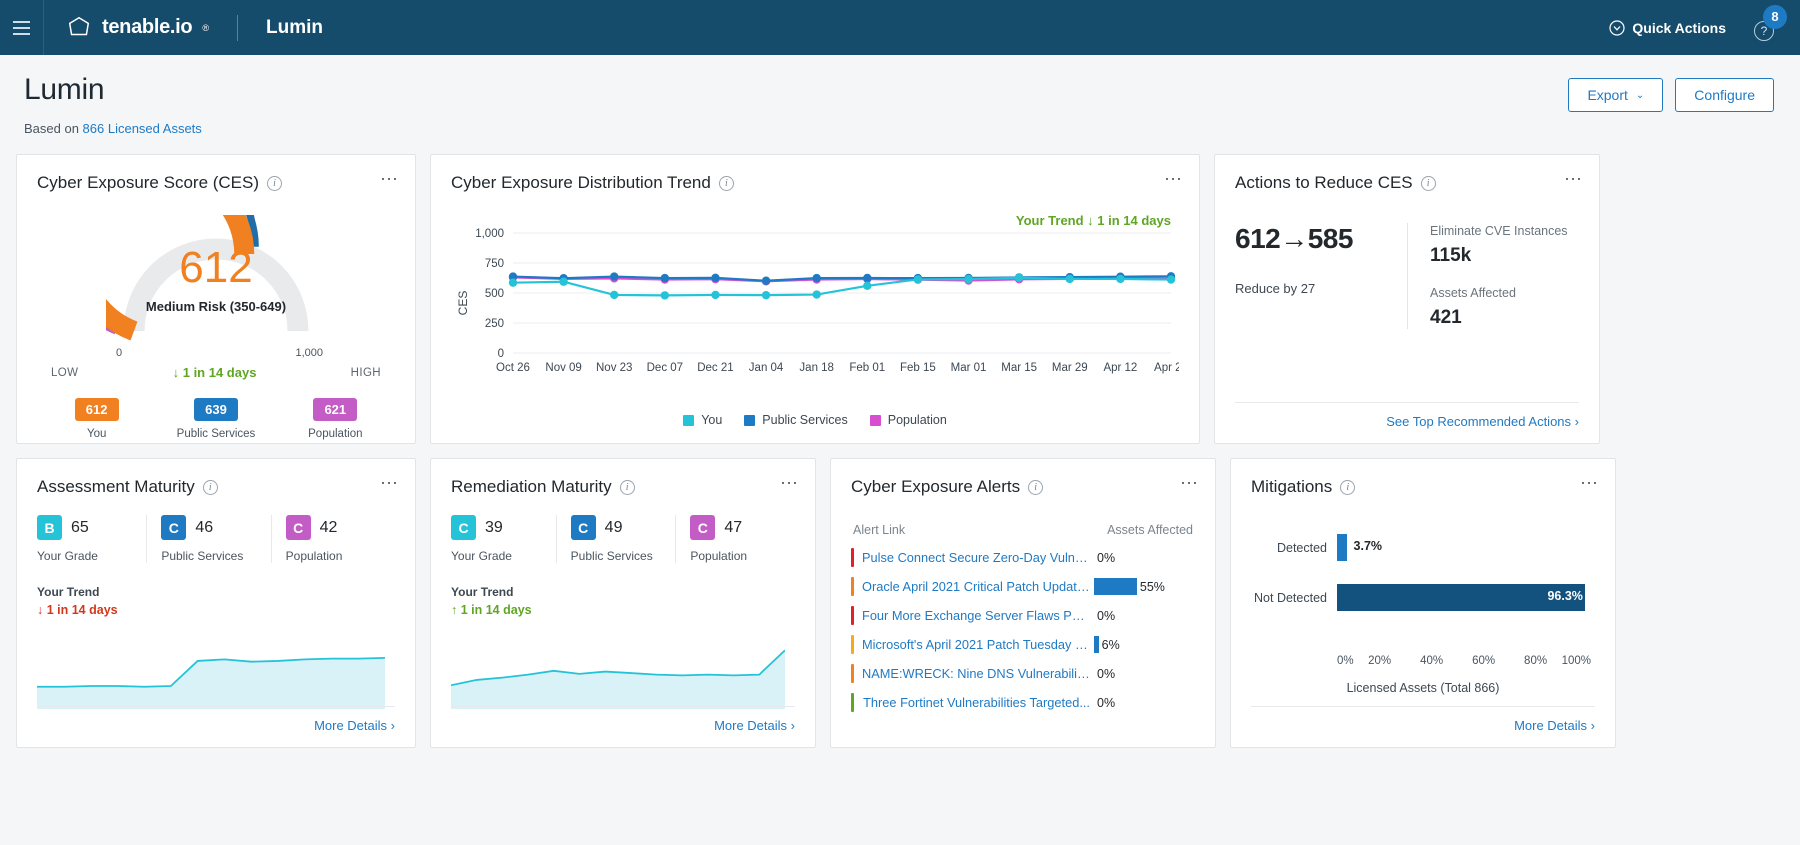 The width and height of the screenshot is (1800, 845). What do you see at coordinates (1324, 182) in the screenshot?
I see `card-title-text: Actions to Reduce CES` at bounding box center [1324, 182].